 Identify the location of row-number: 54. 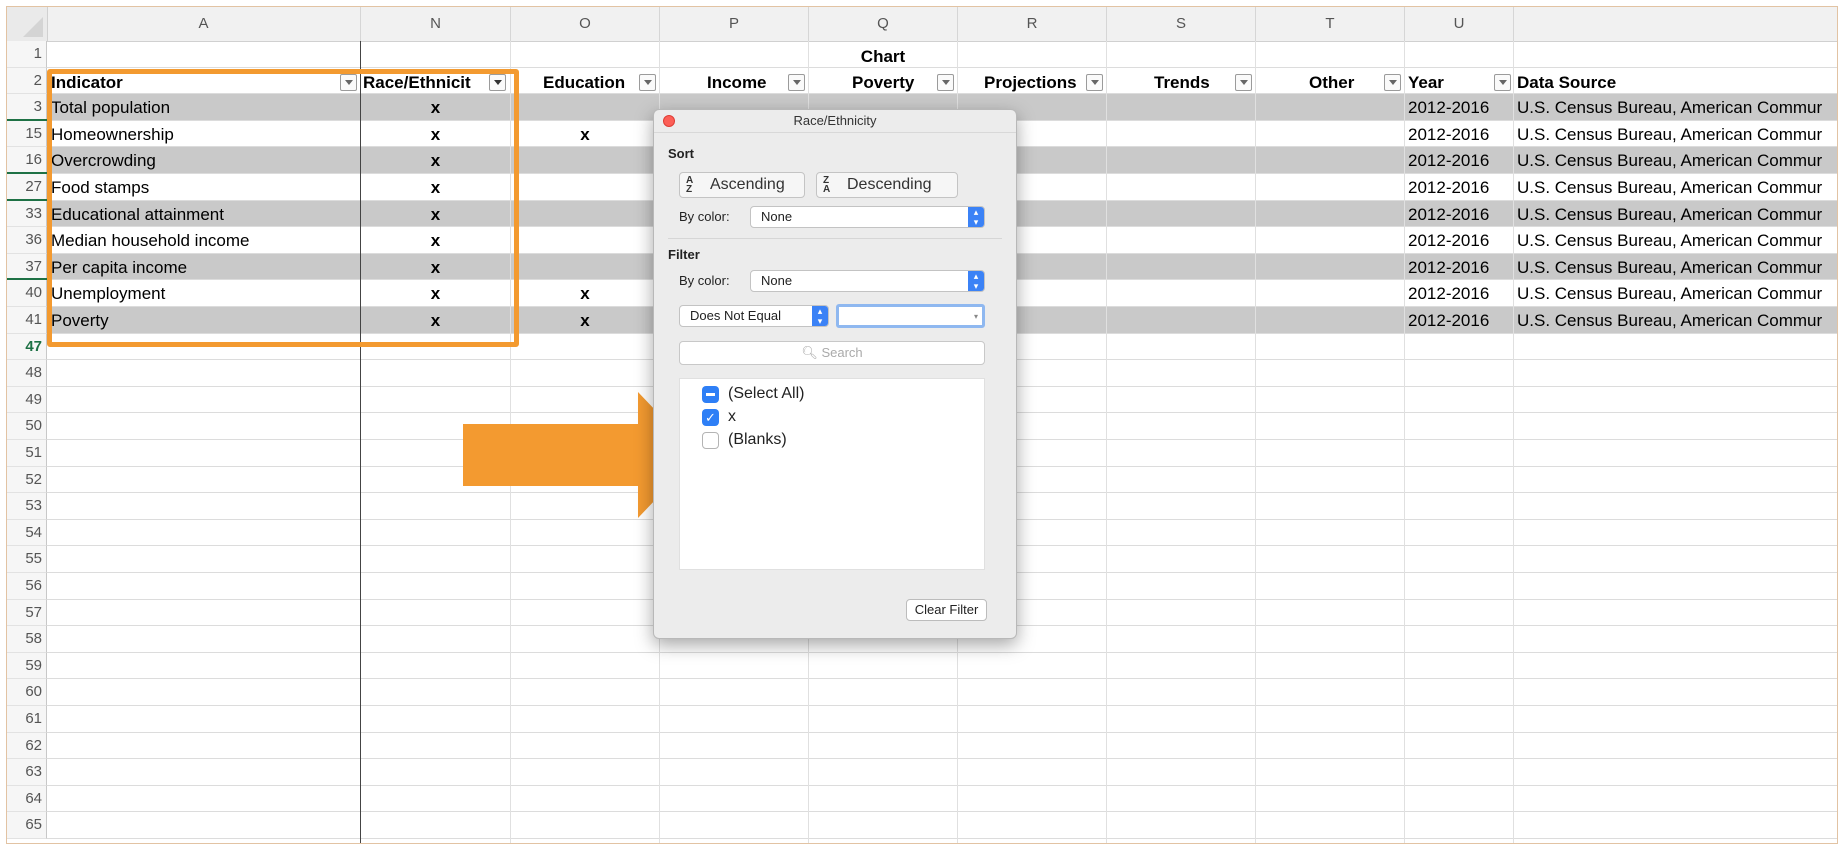
(27, 533).